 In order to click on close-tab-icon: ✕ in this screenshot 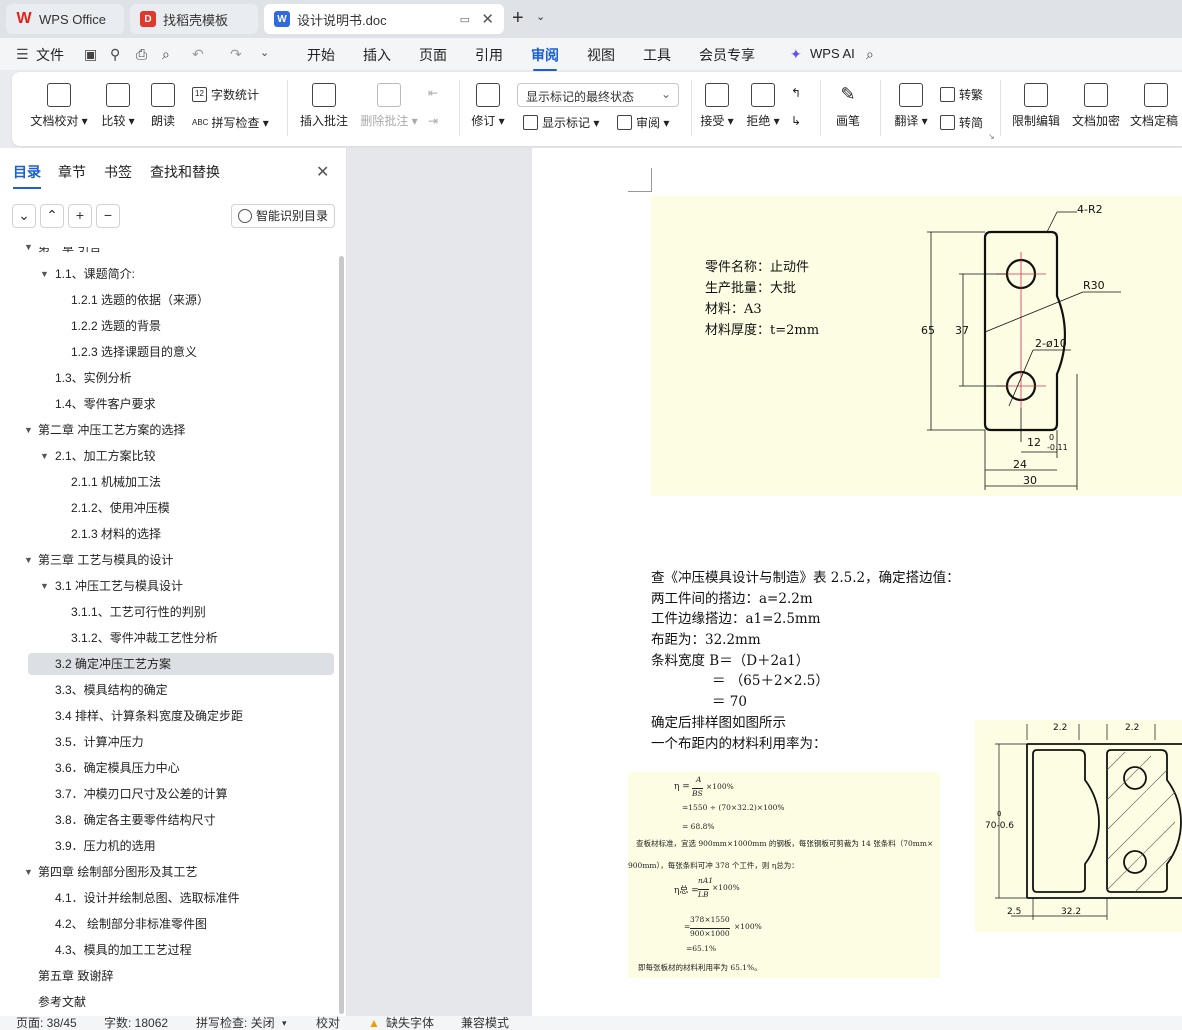, I will do `click(487, 19)`.